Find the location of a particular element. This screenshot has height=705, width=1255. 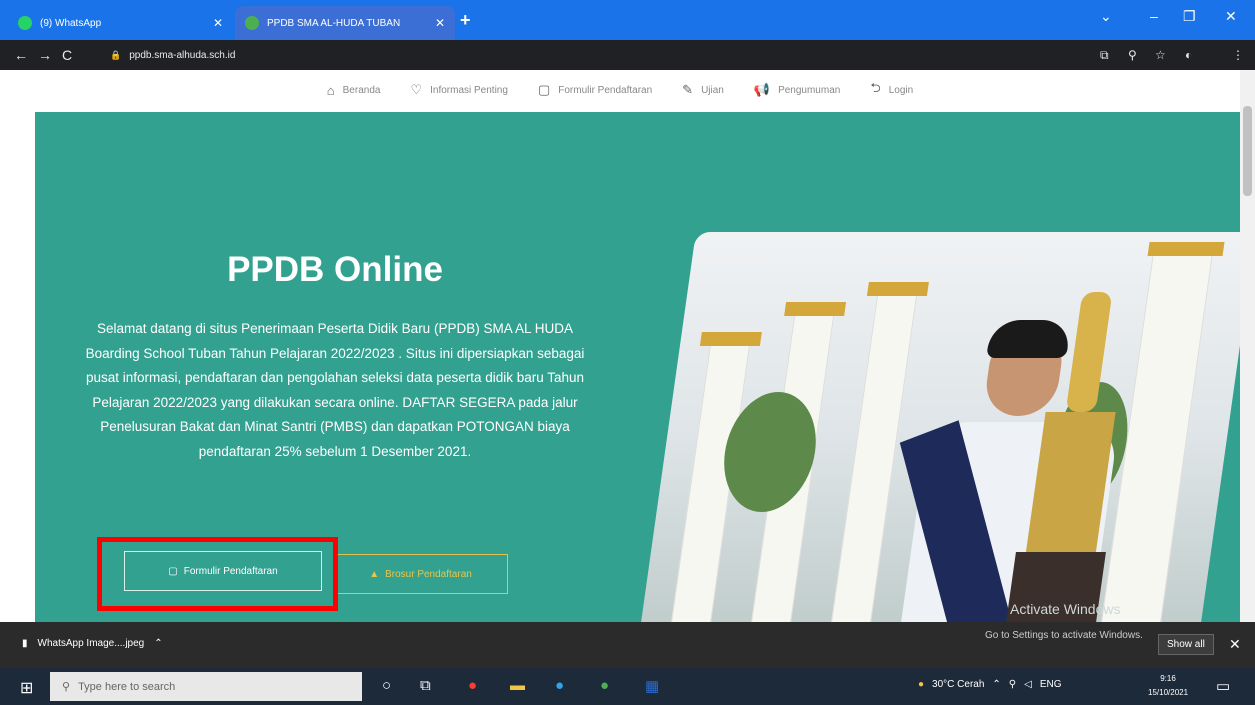

url-field: 🔒 ppdb.sma-alhuda.sch.id is located at coordinates (560, 55).